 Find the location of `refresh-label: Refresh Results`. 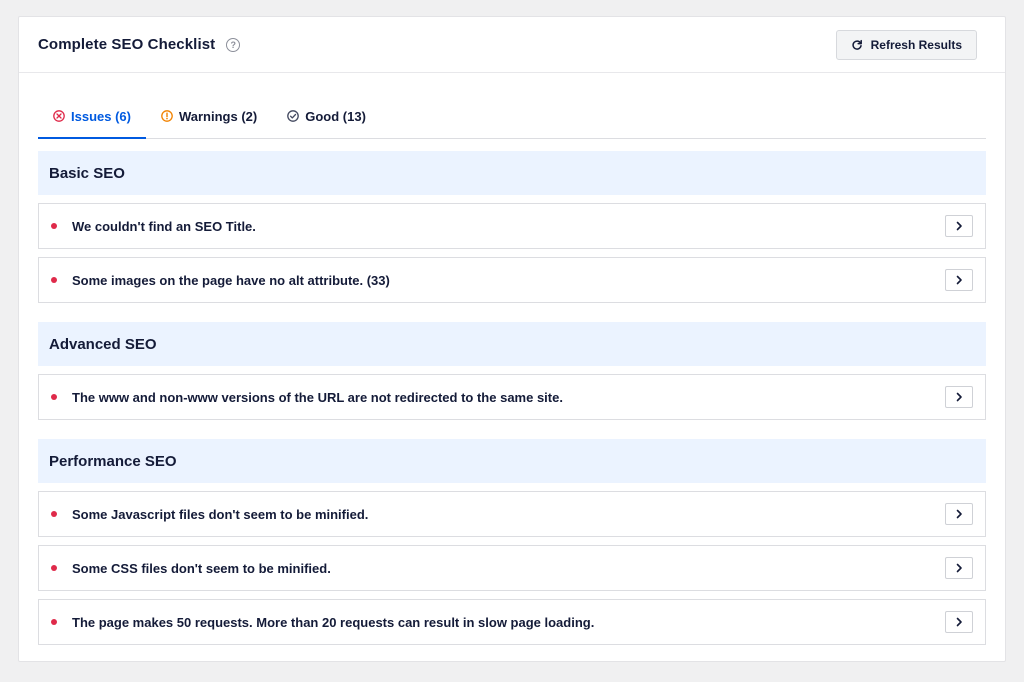

refresh-label: Refresh Results is located at coordinates (916, 44).